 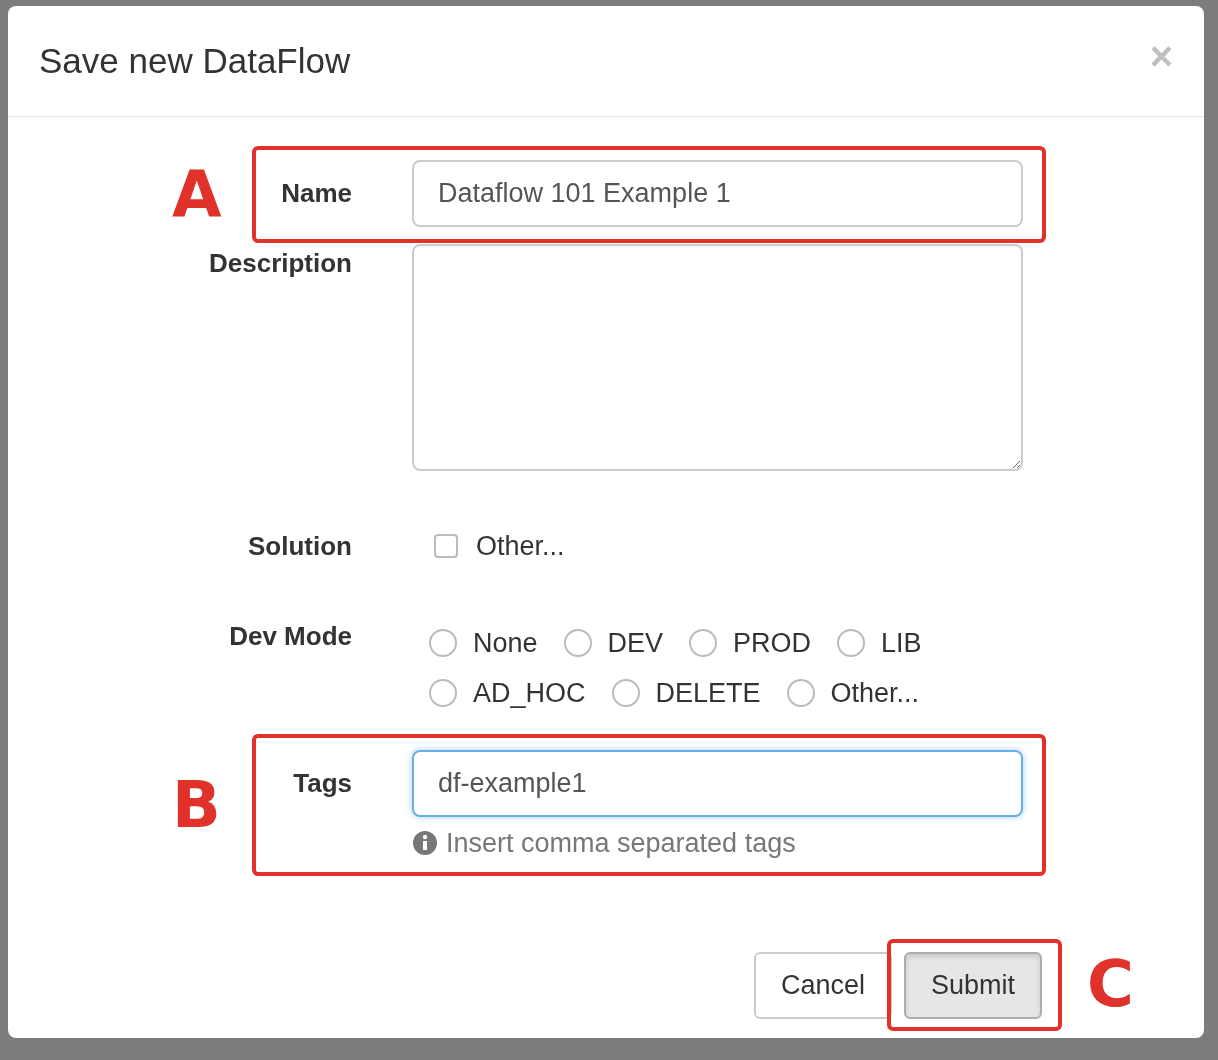 I want to click on radio-label: PROD, so click(x=772, y=643).